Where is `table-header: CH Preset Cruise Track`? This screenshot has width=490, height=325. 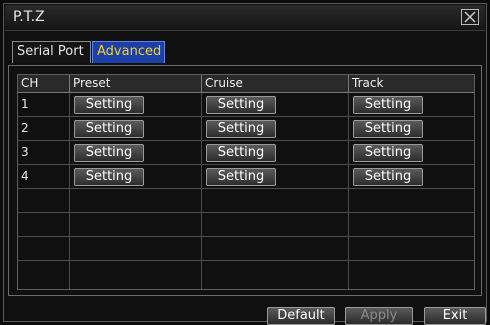 table-header: CH Preset Cruise Track is located at coordinates (246, 84).